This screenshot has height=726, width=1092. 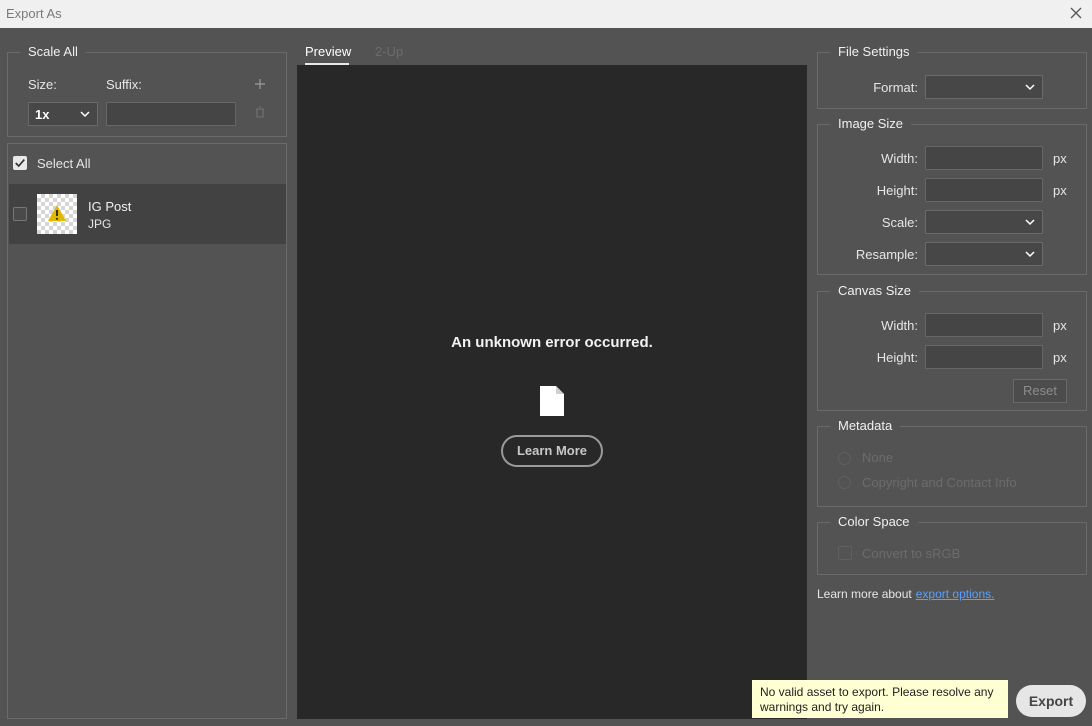 I want to click on learn-more-text: Learn more about export options., so click(x=905, y=594).